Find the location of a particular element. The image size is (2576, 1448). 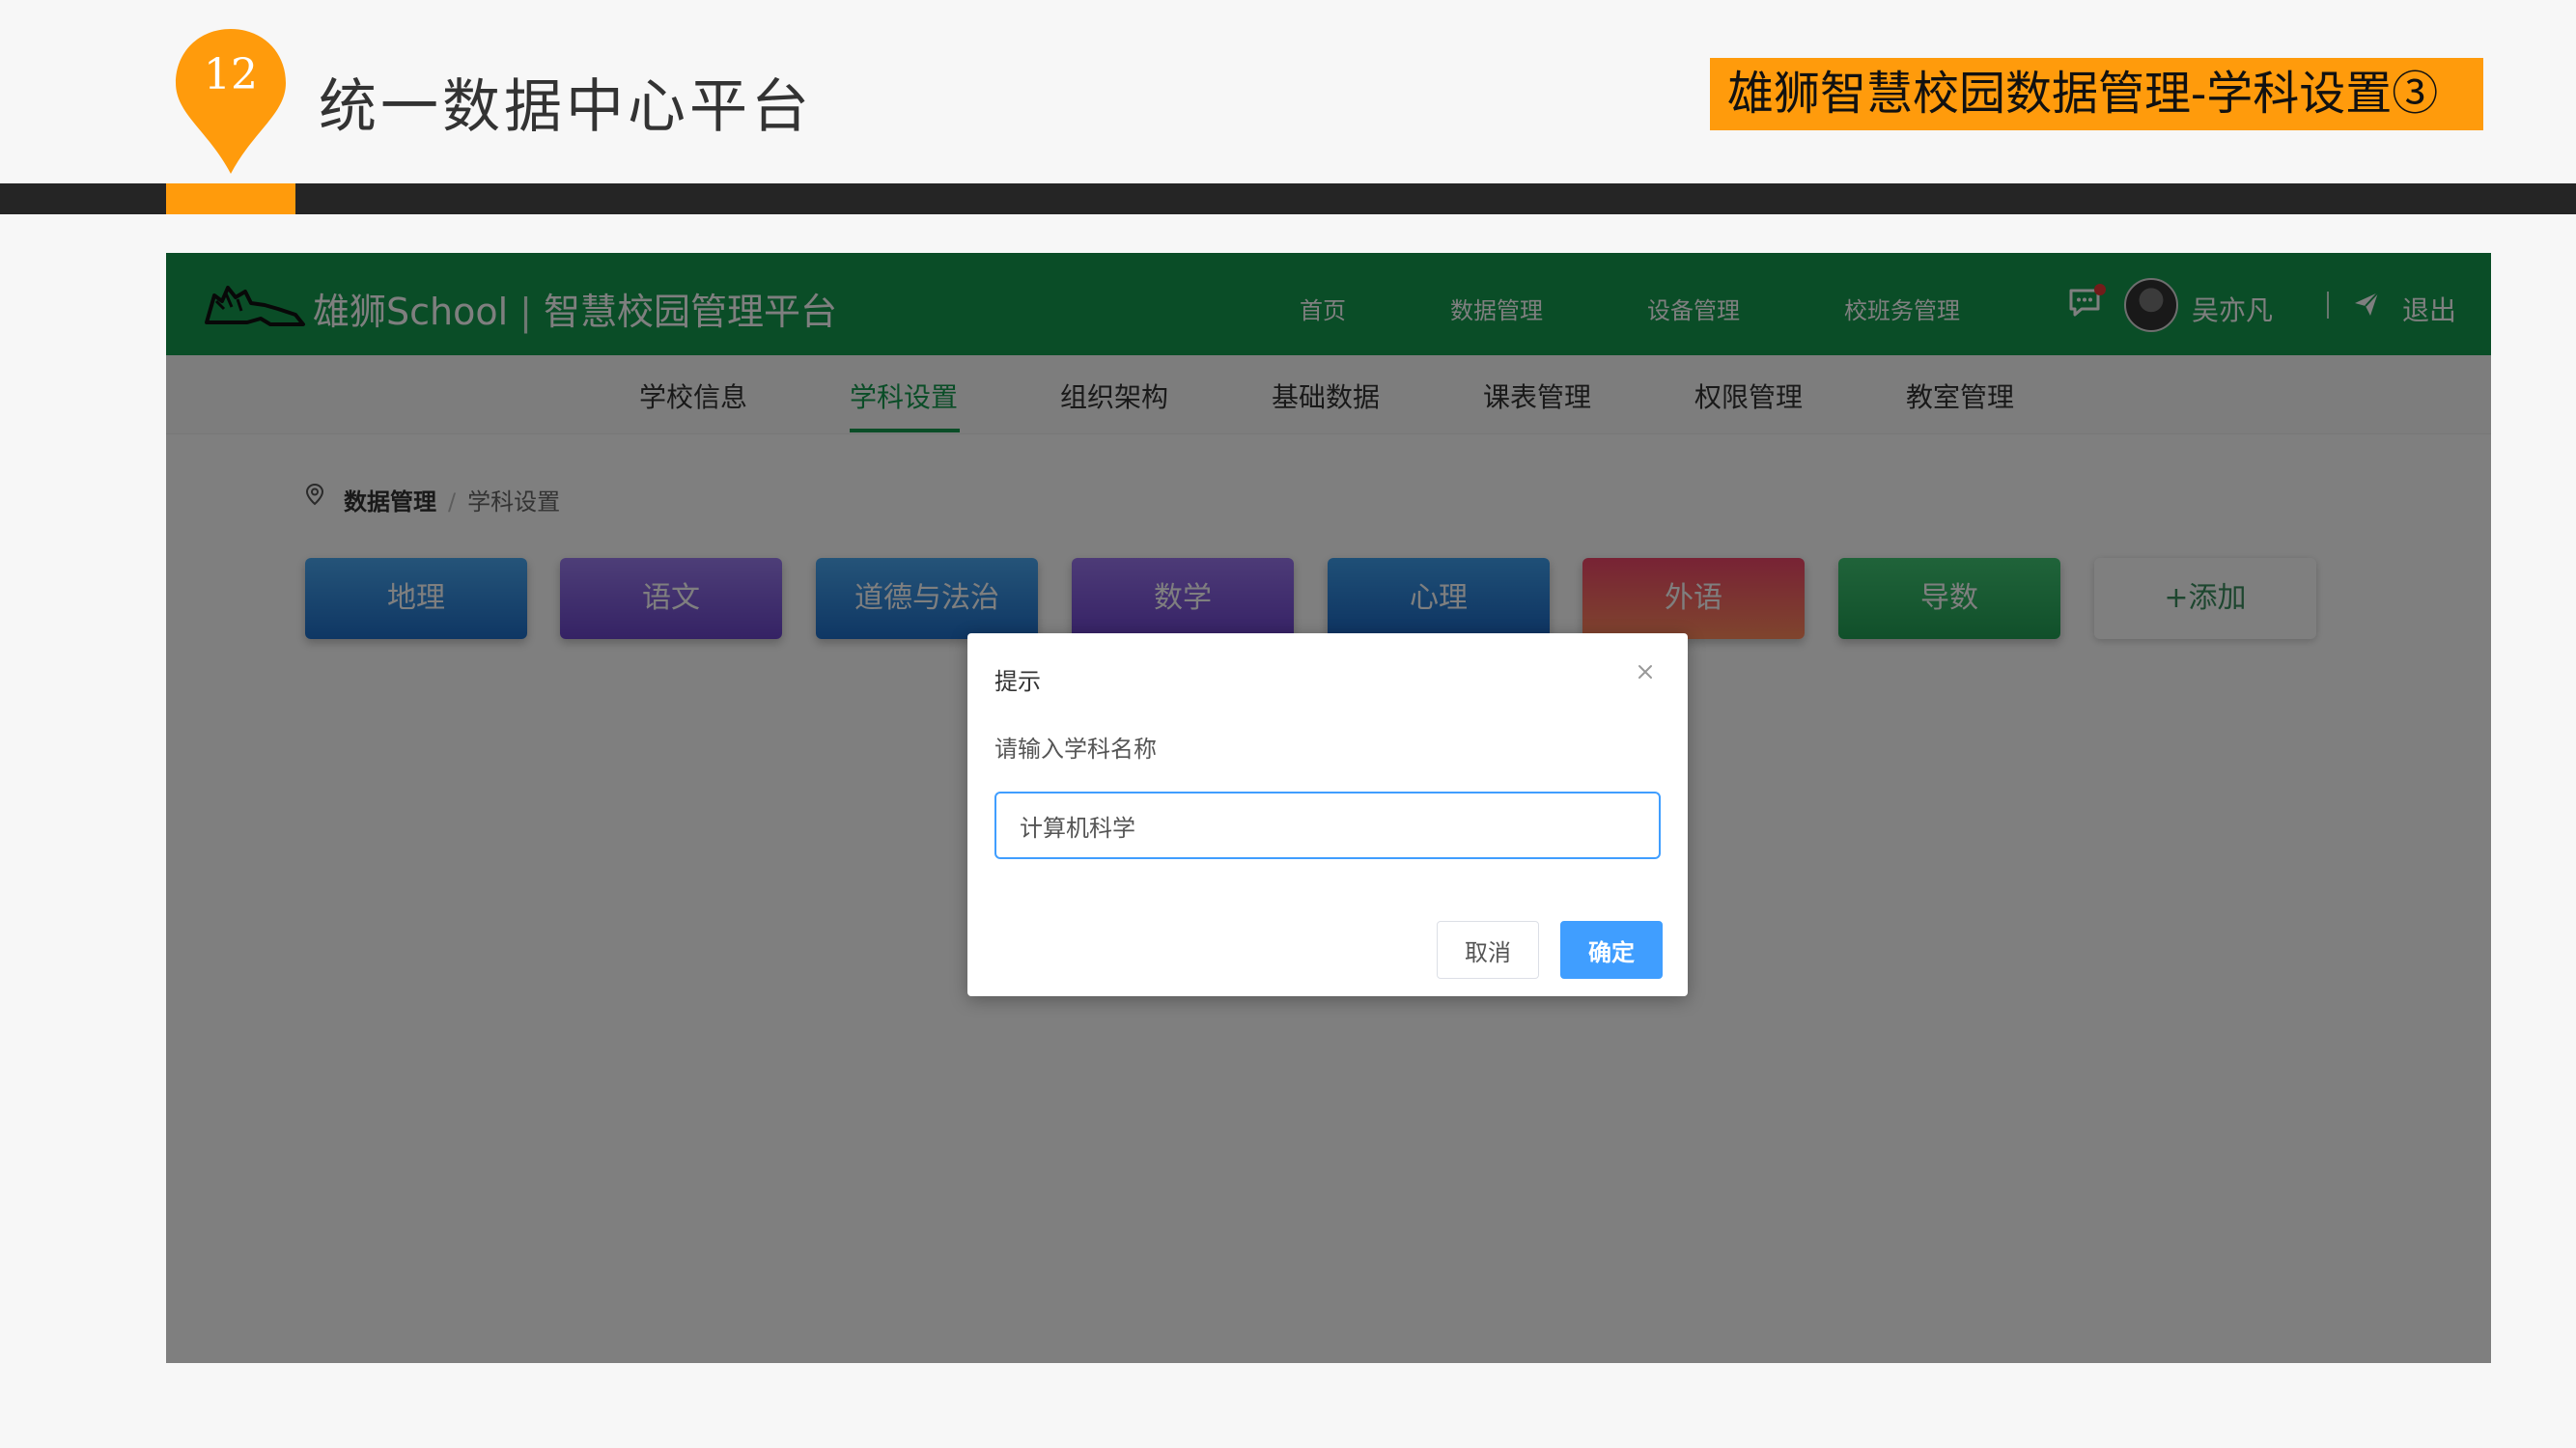

slide-number: 12 is located at coordinates (231, 74).